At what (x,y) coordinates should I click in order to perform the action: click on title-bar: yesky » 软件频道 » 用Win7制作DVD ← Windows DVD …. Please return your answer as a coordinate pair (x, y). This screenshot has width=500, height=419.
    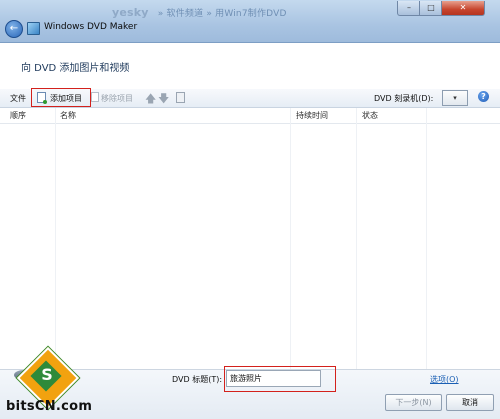
    Looking at the image, I should click on (250, 21).